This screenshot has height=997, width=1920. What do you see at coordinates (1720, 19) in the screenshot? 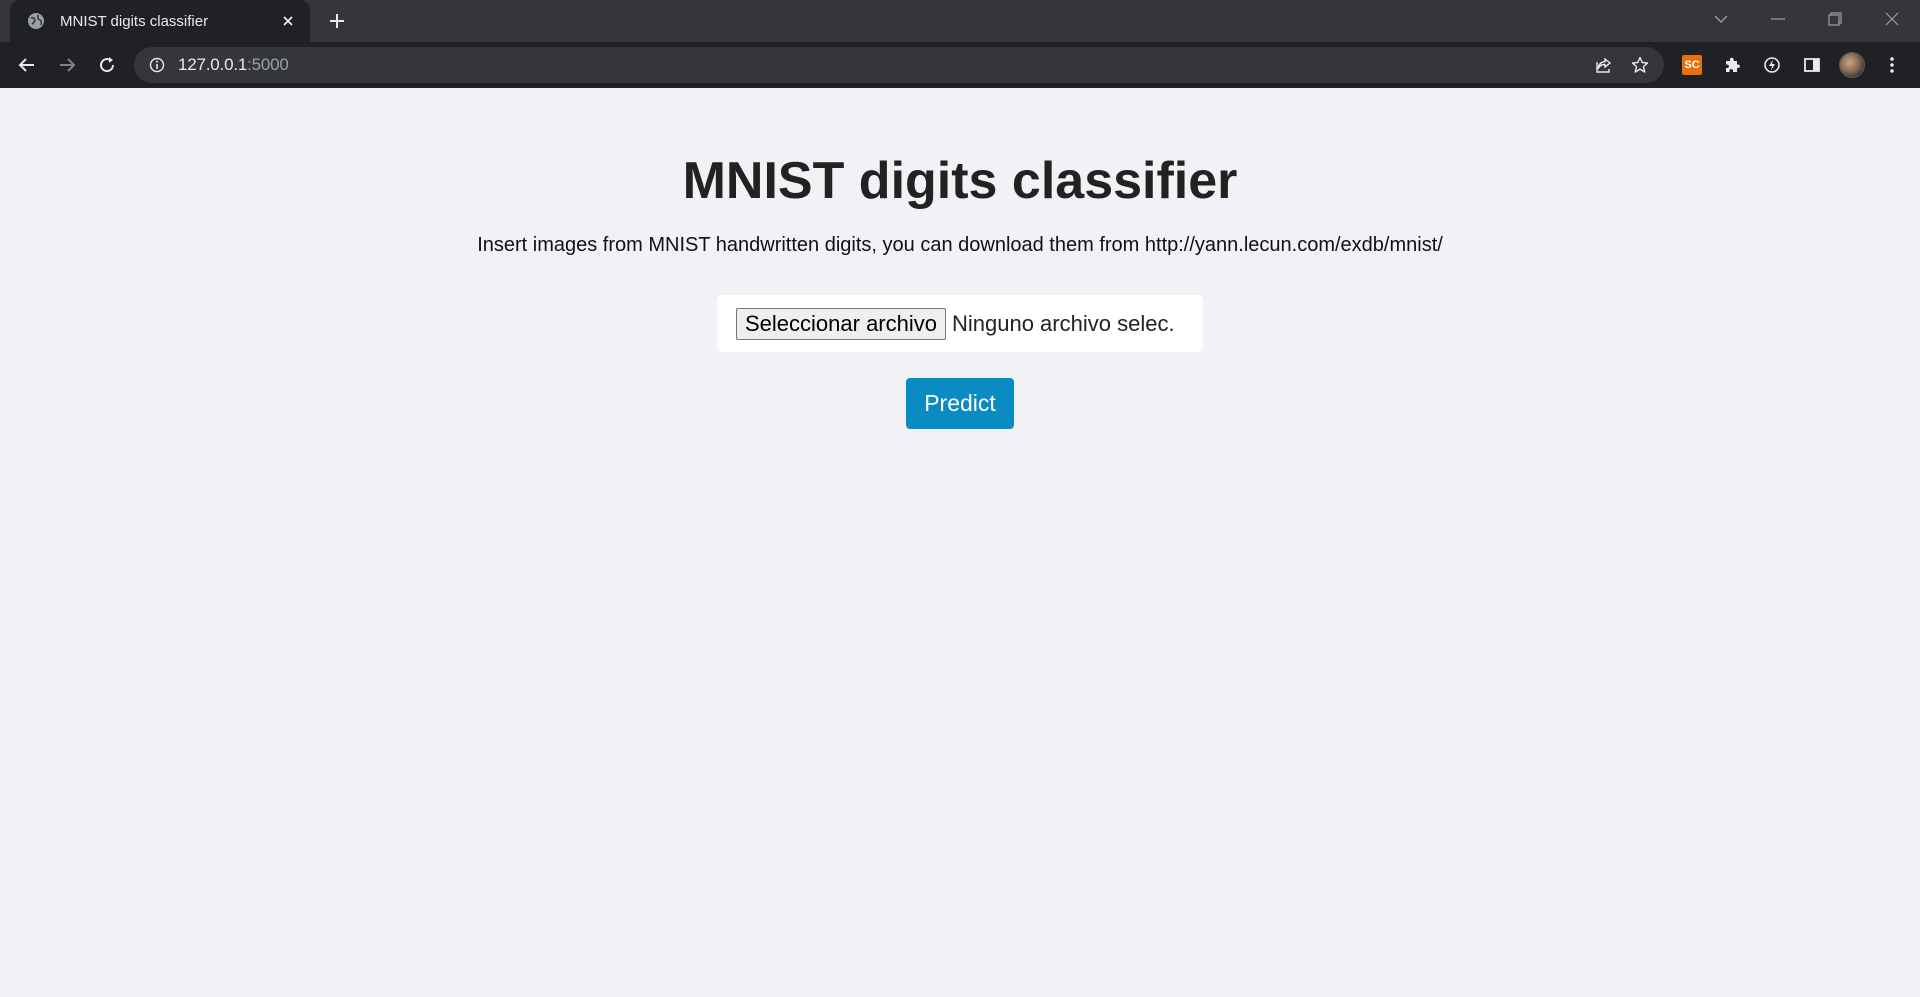
I see `tab-search-icon` at bounding box center [1720, 19].